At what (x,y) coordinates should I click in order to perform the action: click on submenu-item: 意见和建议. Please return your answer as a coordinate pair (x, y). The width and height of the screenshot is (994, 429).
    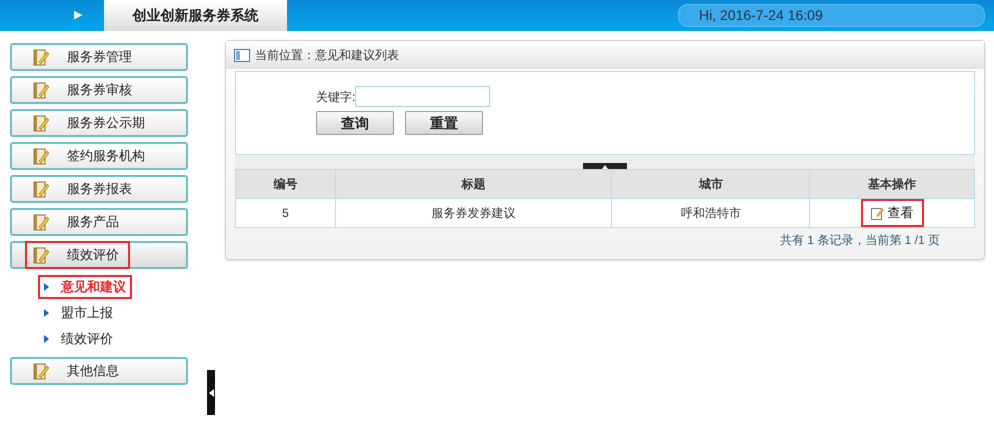
    Looking at the image, I should click on (85, 287).